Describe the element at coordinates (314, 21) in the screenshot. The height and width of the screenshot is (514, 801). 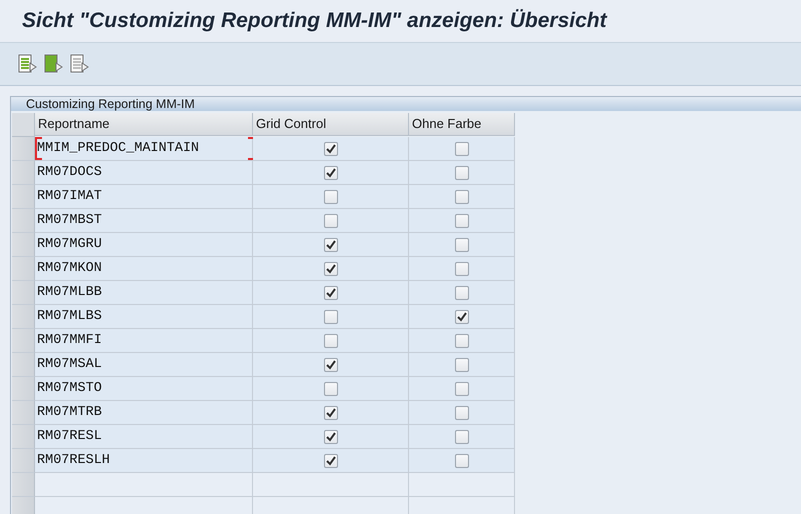
I see `window-title: Sicht "Customizing Reporting MM-IM" anzeigen: Übersicht` at that location.